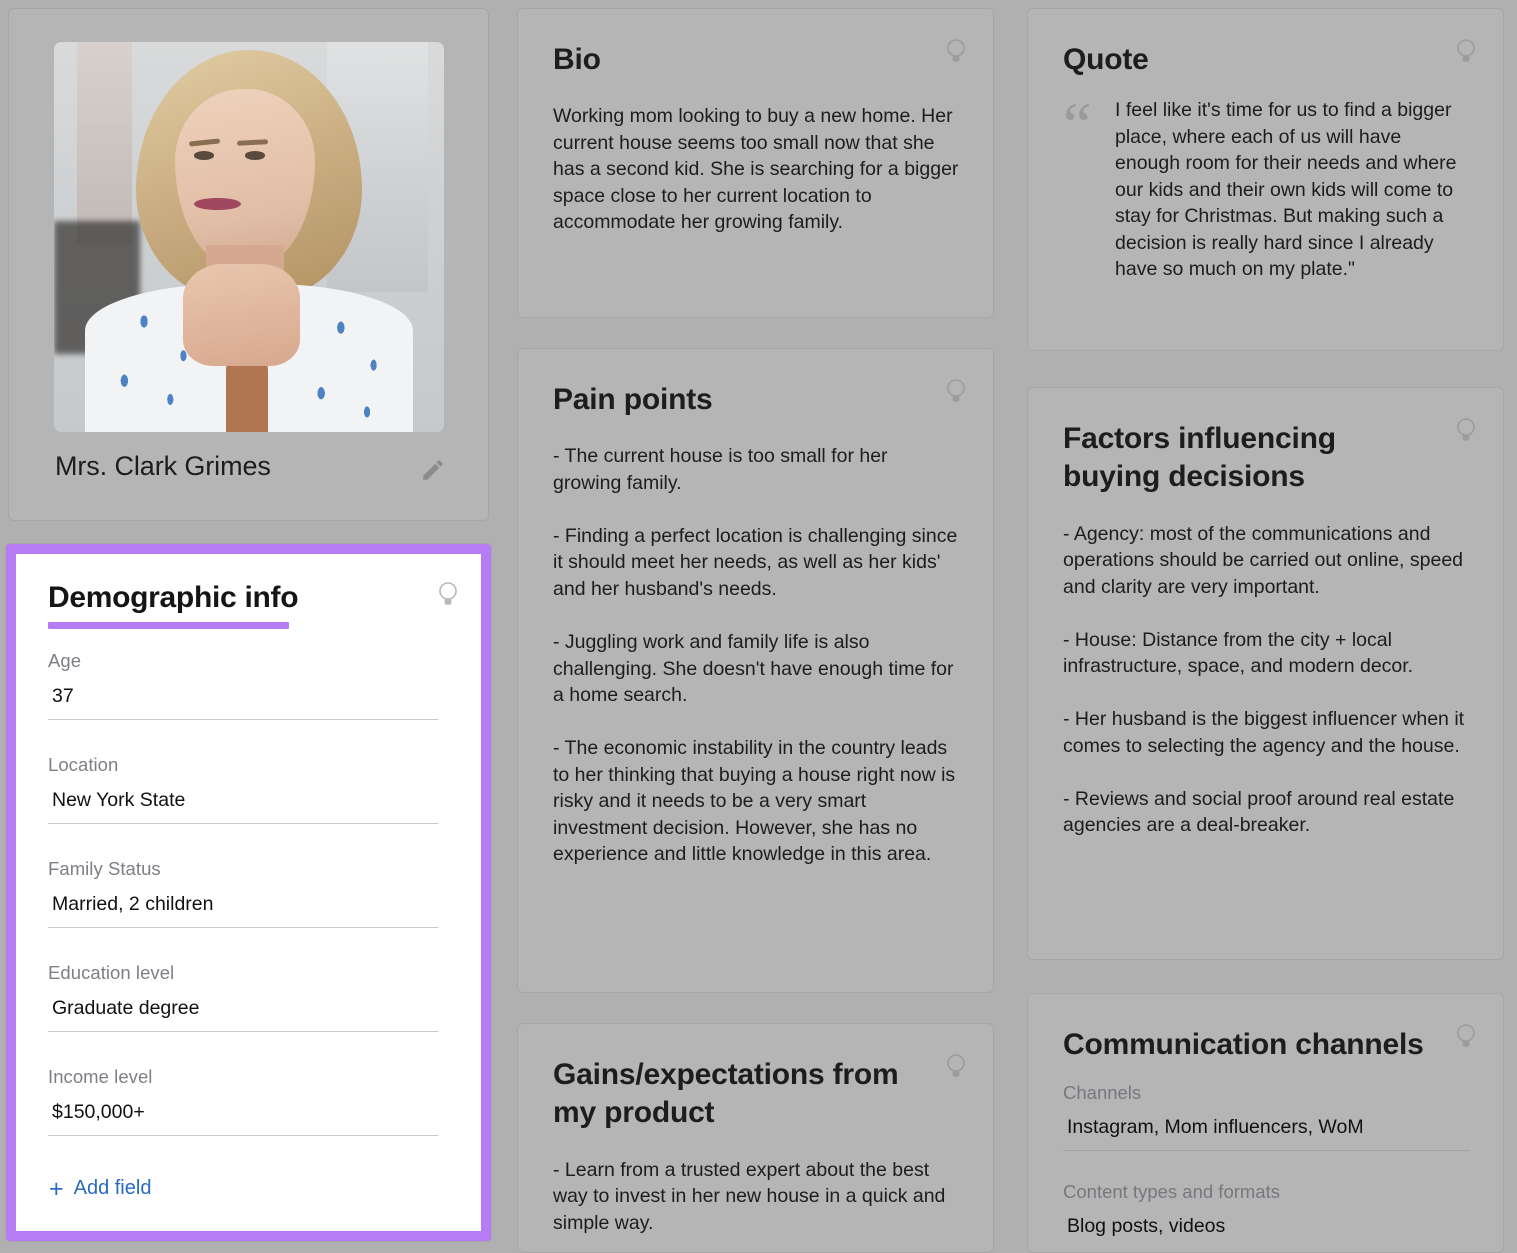 Image resolution: width=1517 pixels, height=1253 pixels. Describe the element at coordinates (1243, 1044) in the screenshot. I see `card-title: Communication channels` at that location.